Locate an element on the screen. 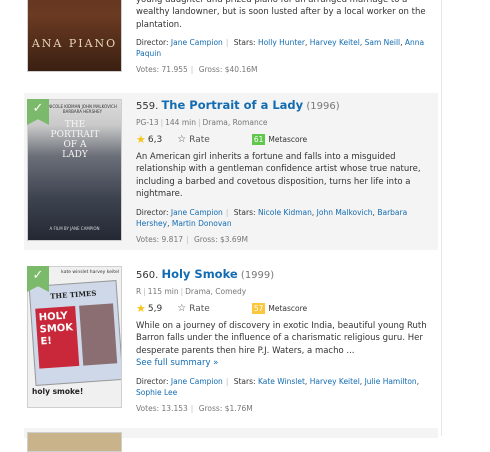 Image resolution: width=490 pixels, height=452 pixels. poster-credit-text: A FILM BY JANE CAMPION is located at coordinates (74, 228).